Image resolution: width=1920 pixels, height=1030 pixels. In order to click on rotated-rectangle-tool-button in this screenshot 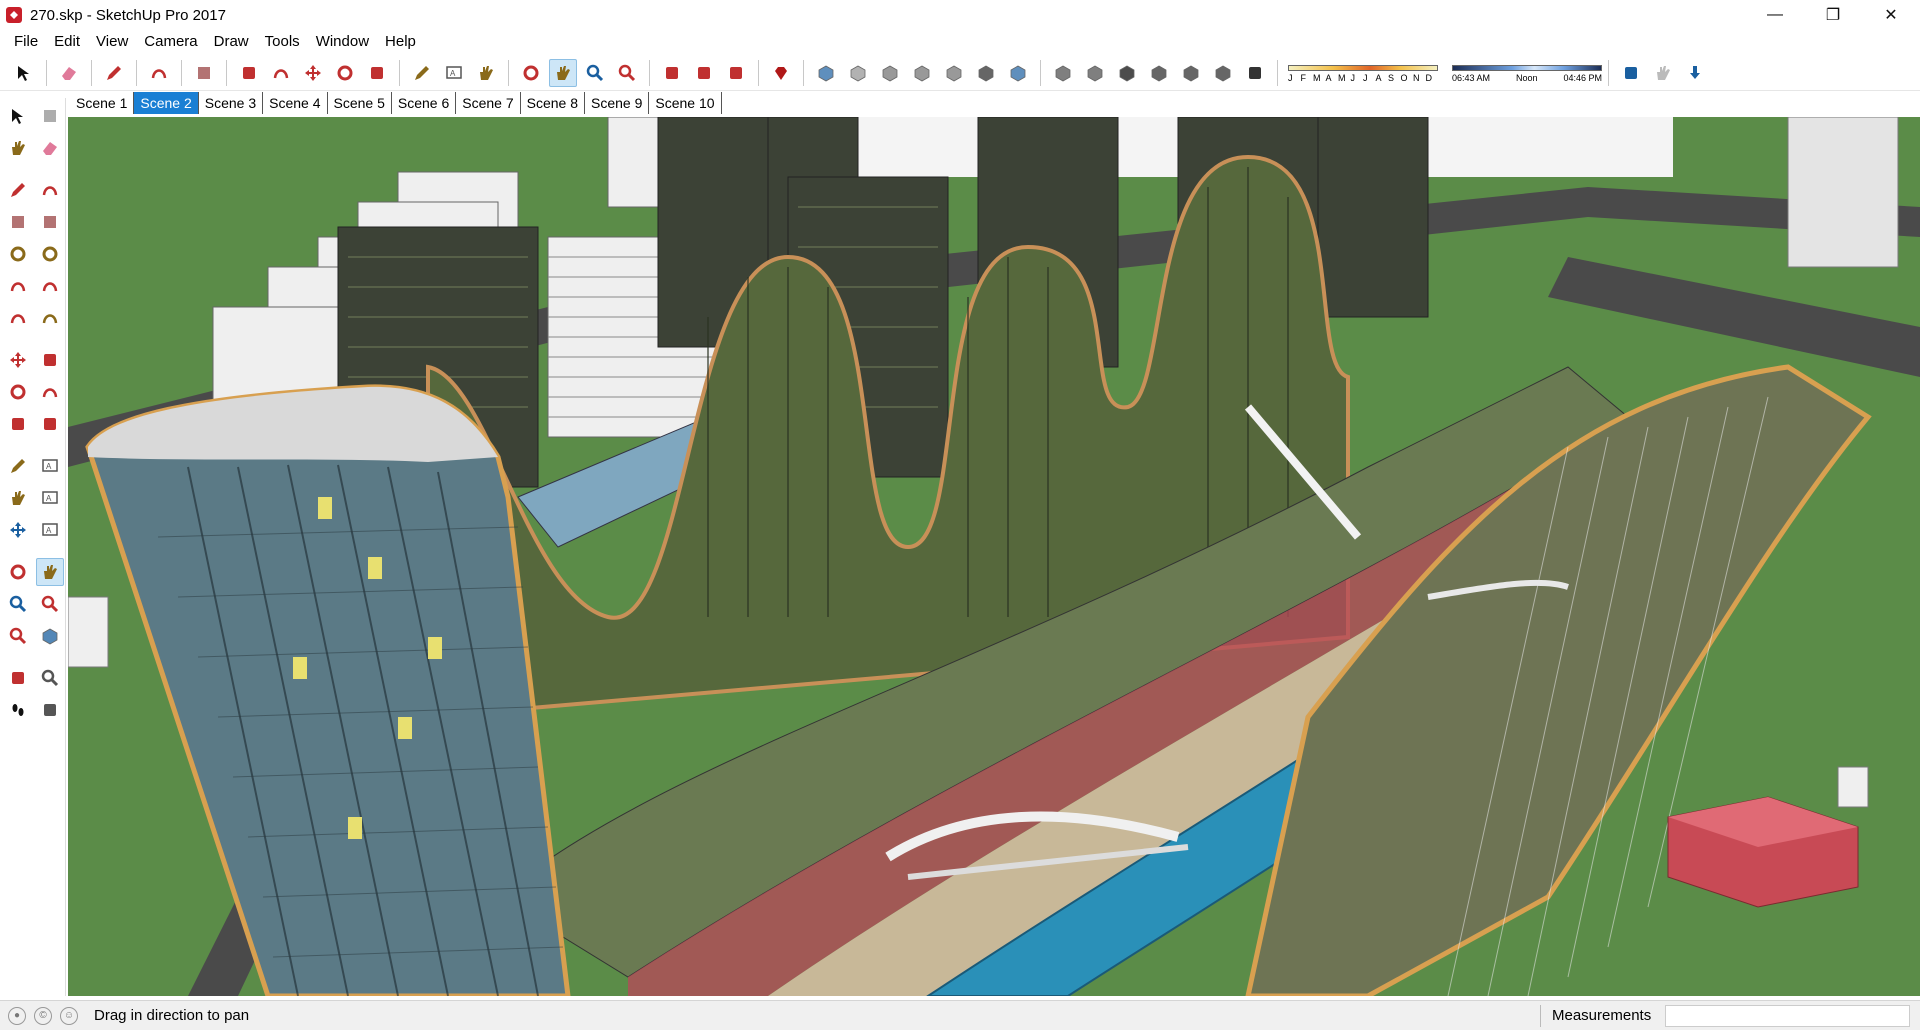, I will do `click(50, 222)`.